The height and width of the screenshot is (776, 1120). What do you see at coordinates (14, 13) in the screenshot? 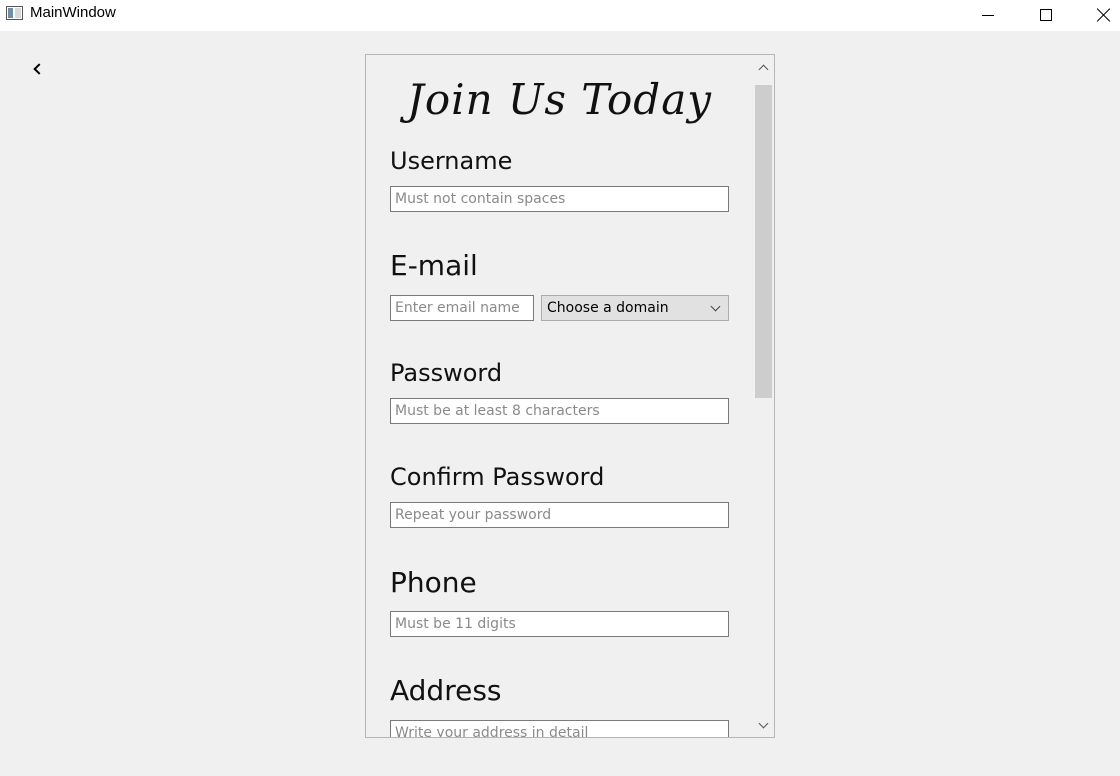
I see `app-icon` at bounding box center [14, 13].